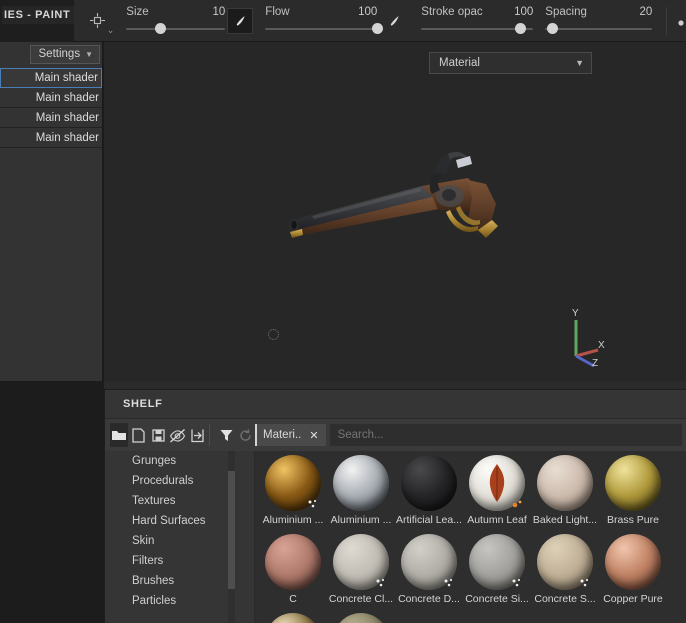 This screenshot has width=686, height=623. Describe the element at coordinates (64, 54) in the screenshot. I see `settings-button: Settings ▼` at that location.